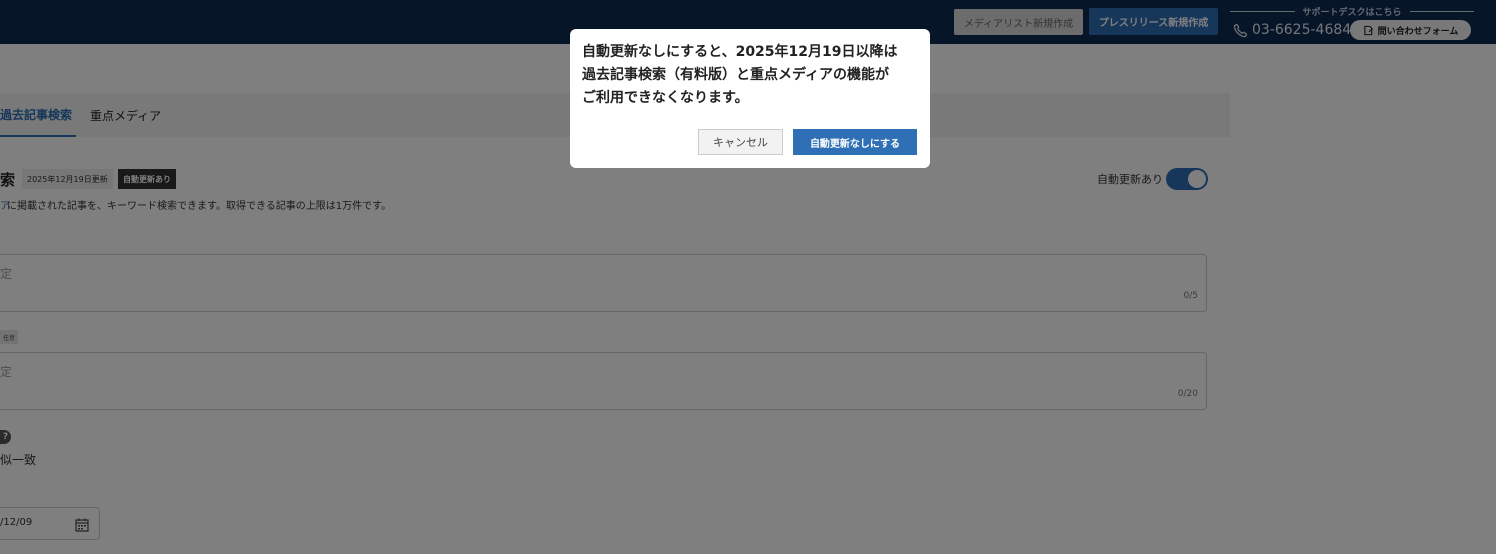 The width and height of the screenshot is (1496, 554). What do you see at coordinates (740, 142) in the screenshot?
I see `cancel-button: キャンセル` at bounding box center [740, 142].